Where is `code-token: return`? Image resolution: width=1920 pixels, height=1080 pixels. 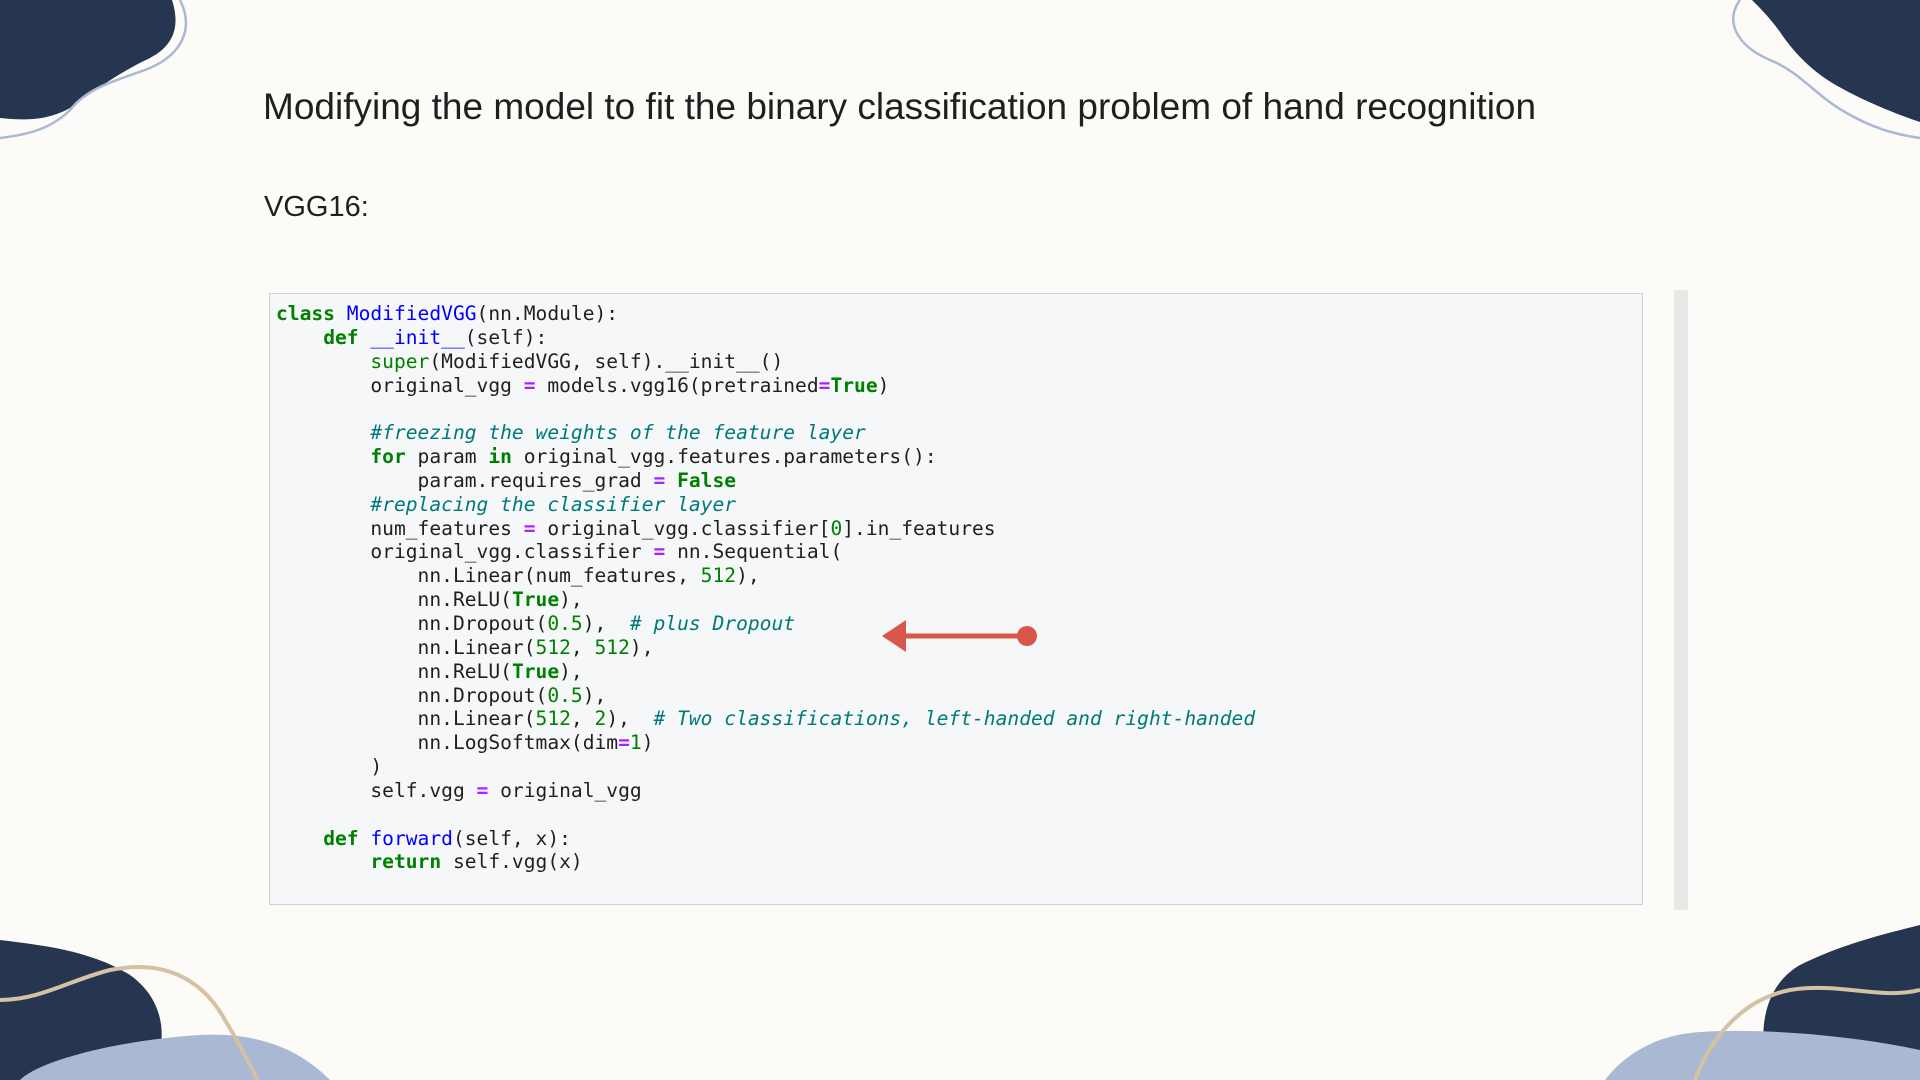 code-token: return is located at coordinates (406, 862).